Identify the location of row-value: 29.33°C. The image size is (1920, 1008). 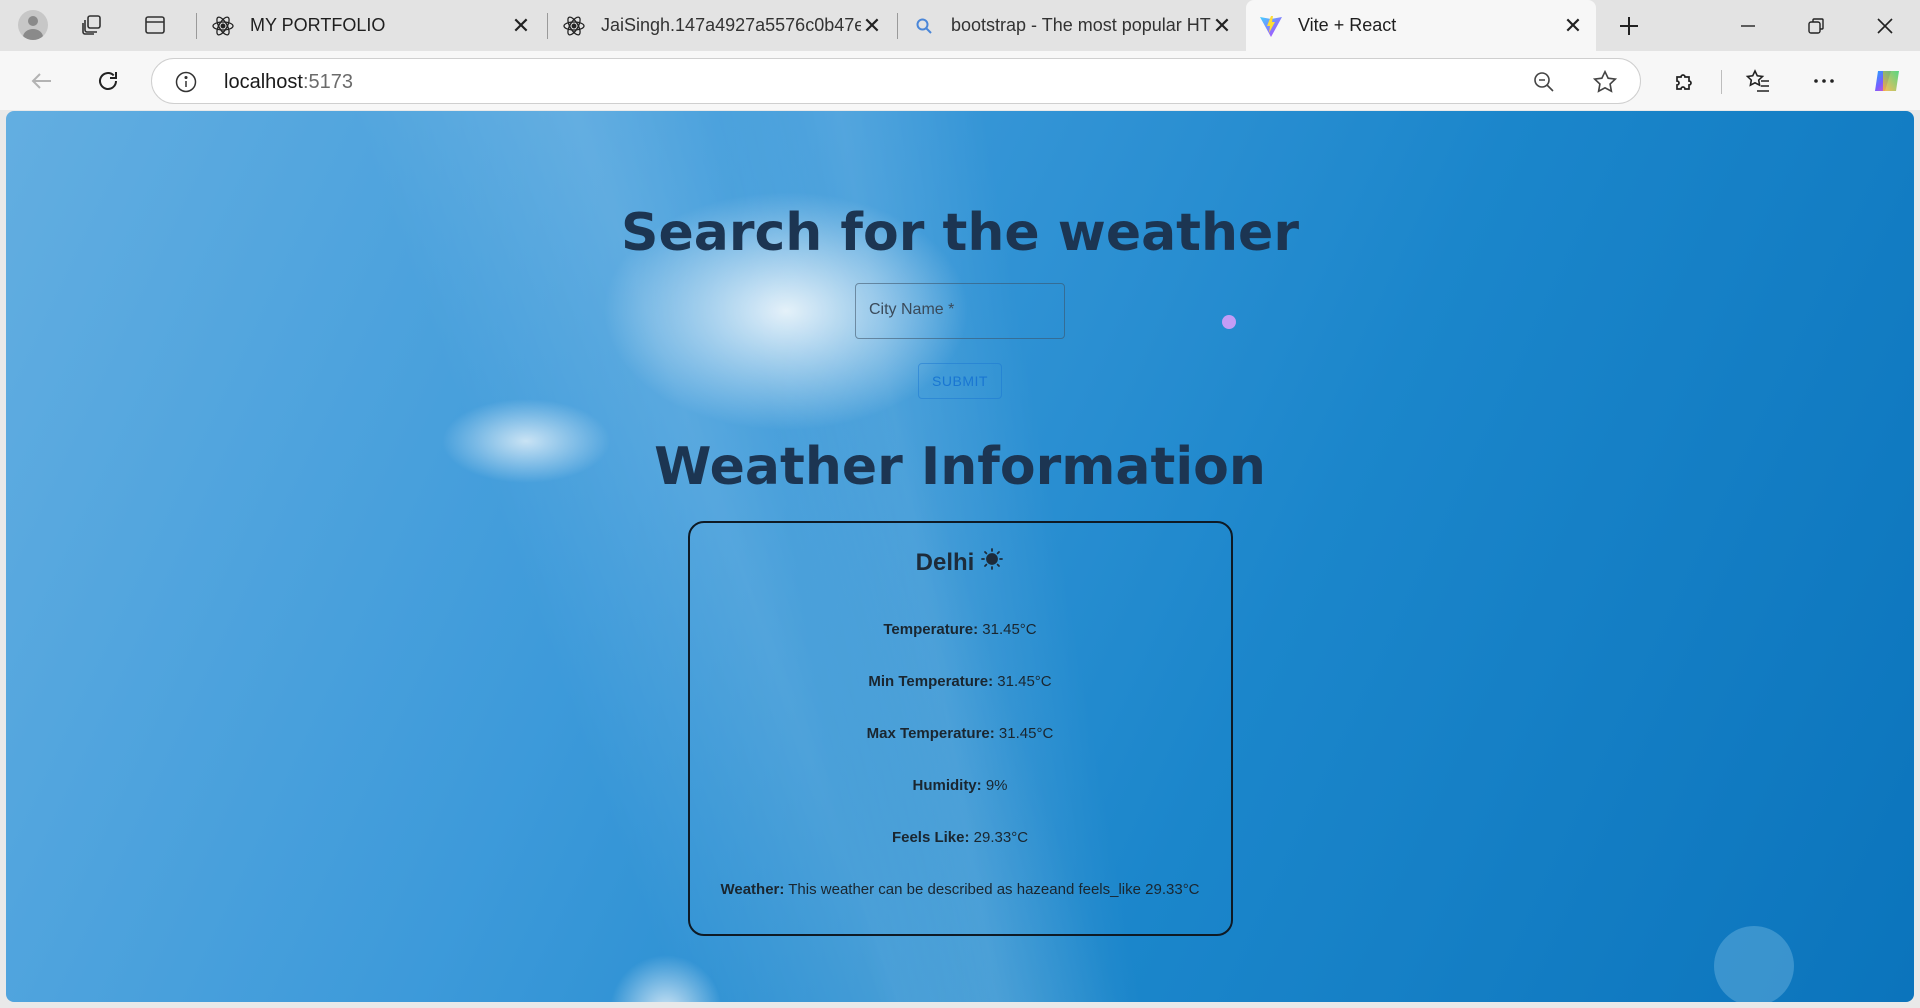
(999, 837).